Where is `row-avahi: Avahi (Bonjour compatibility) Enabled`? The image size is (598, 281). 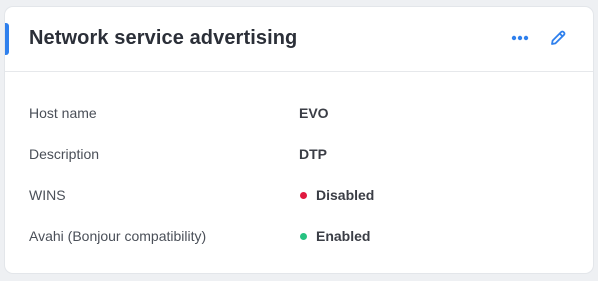
row-avahi: Avahi (Bonjour compatibility) Enabled is located at coordinates (299, 238).